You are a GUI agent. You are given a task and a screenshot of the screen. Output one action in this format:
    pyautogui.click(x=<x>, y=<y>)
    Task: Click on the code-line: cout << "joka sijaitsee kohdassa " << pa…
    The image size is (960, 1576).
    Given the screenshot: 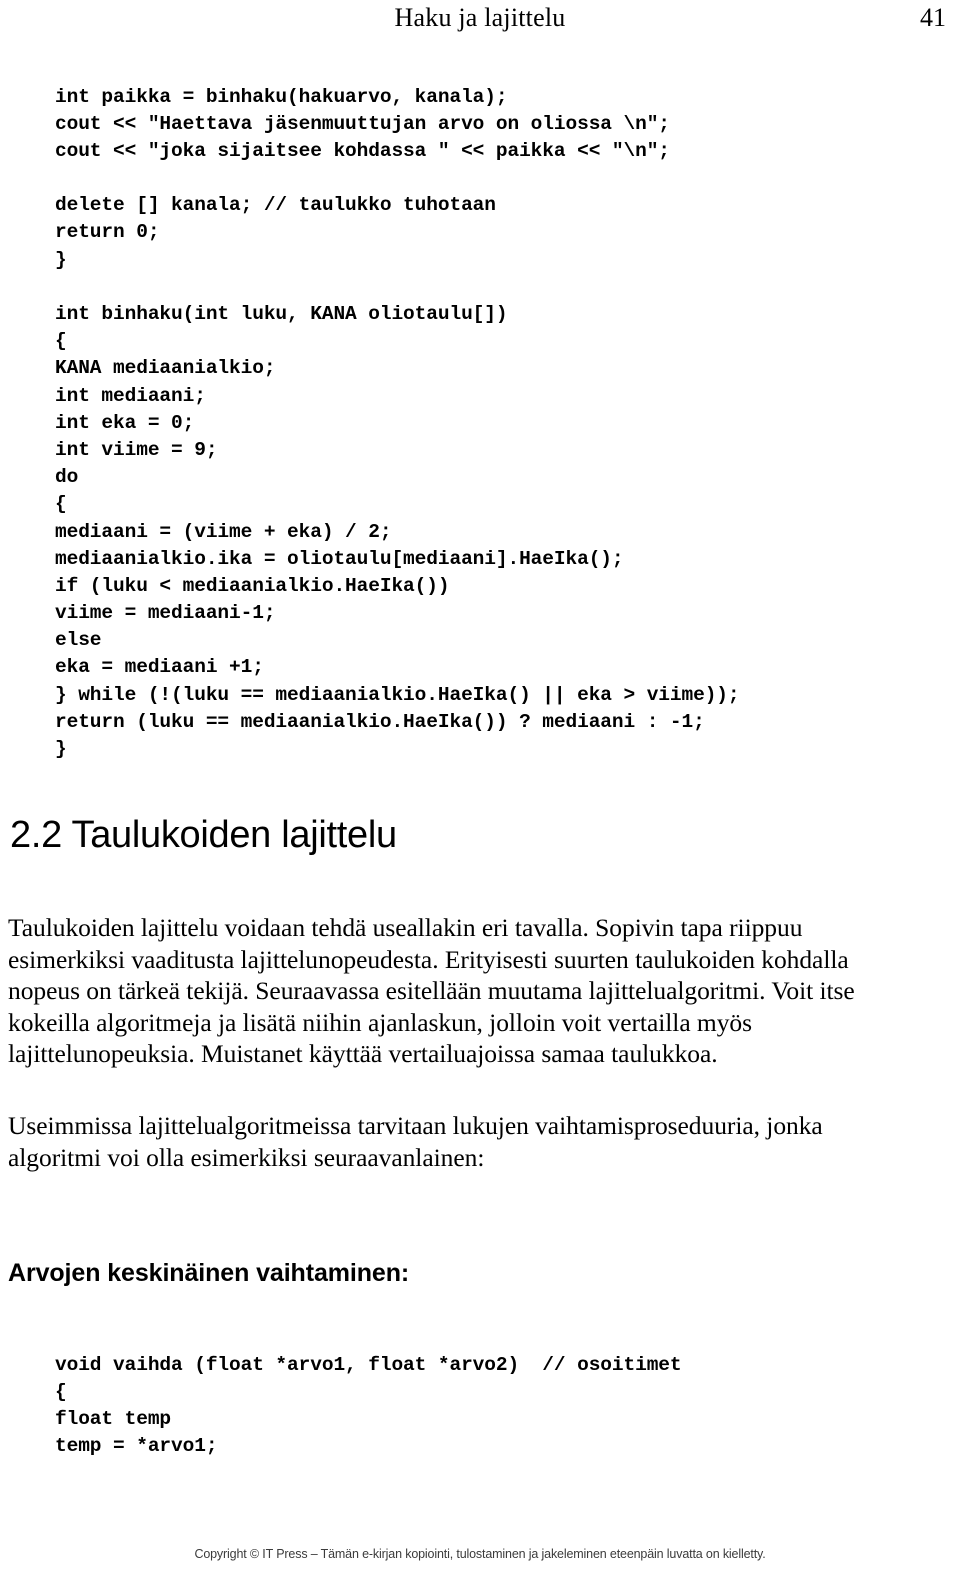 What is the action you would take?
    pyautogui.click(x=362, y=150)
    